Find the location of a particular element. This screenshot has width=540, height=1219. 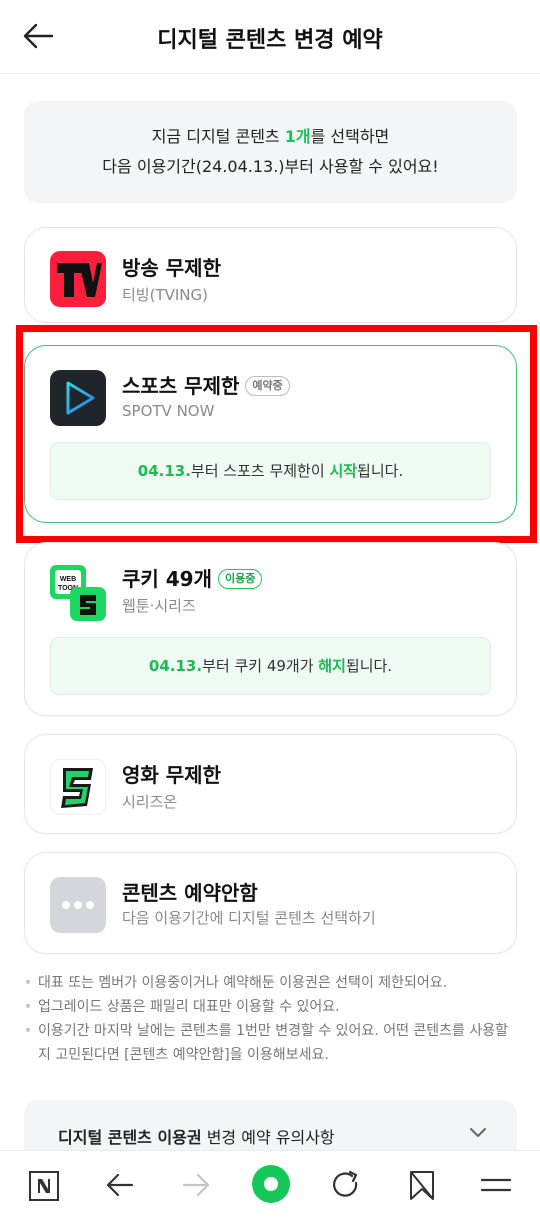

naver-n-icon is located at coordinates (44, 1186).